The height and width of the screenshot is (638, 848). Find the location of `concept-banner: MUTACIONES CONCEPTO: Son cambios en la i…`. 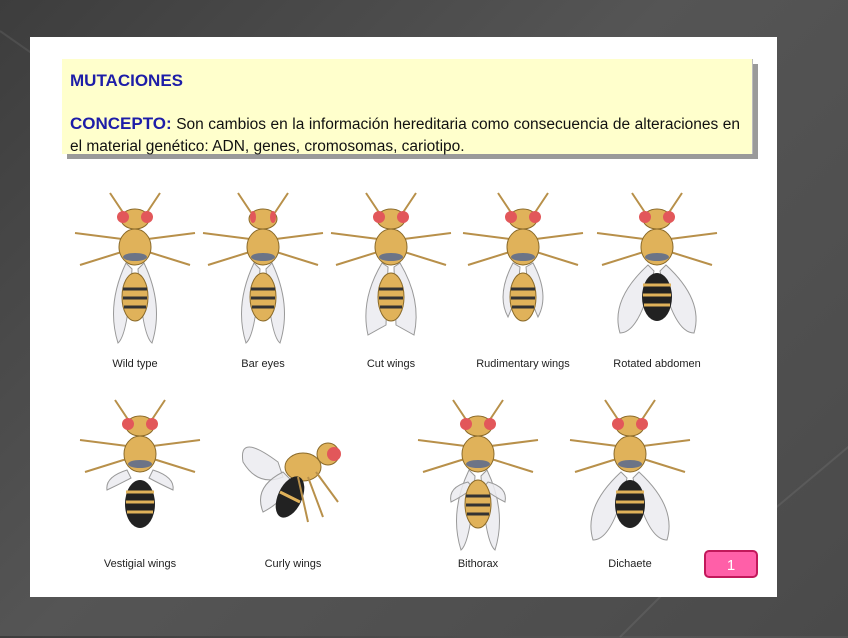

concept-banner: MUTACIONES CONCEPTO: Son cambios en la i… is located at coordinates (407, 107).